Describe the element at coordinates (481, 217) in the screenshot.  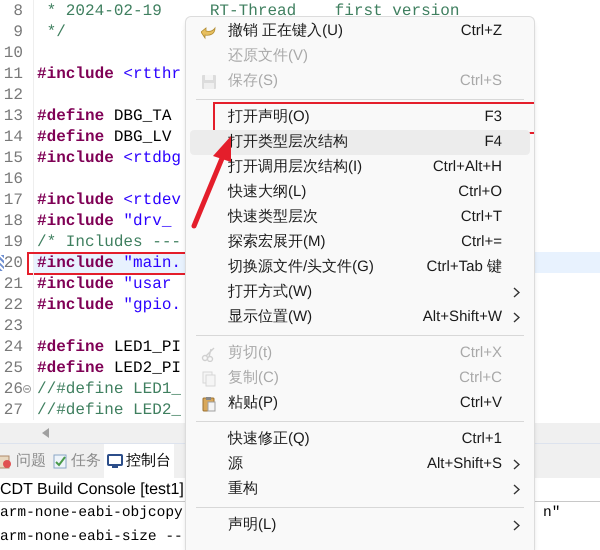
I see `shortcut-label: Ctrl+T` at that location.